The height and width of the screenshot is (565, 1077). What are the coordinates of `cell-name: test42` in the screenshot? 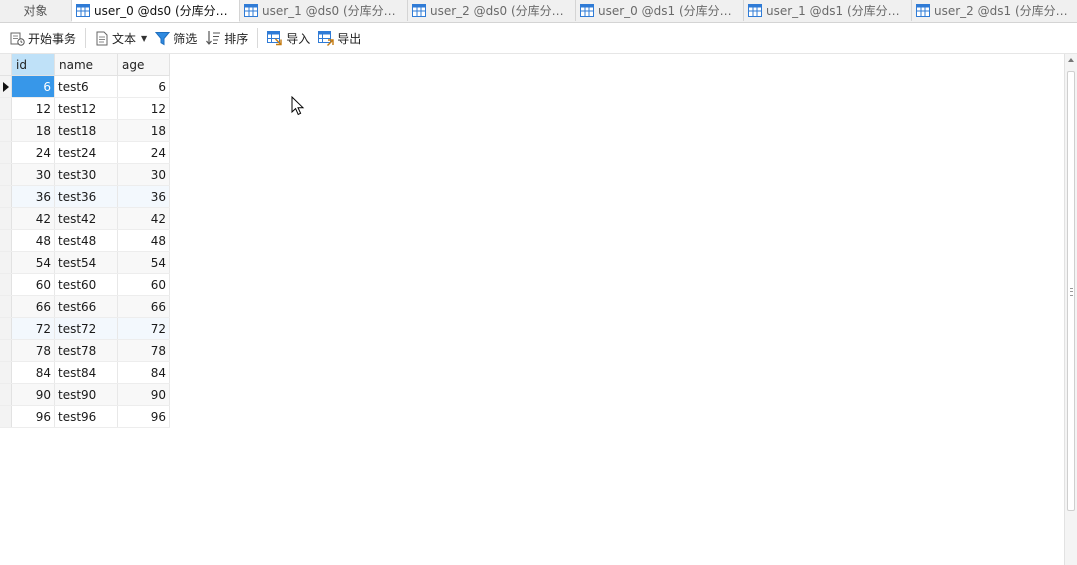 It's located at (86, 218).